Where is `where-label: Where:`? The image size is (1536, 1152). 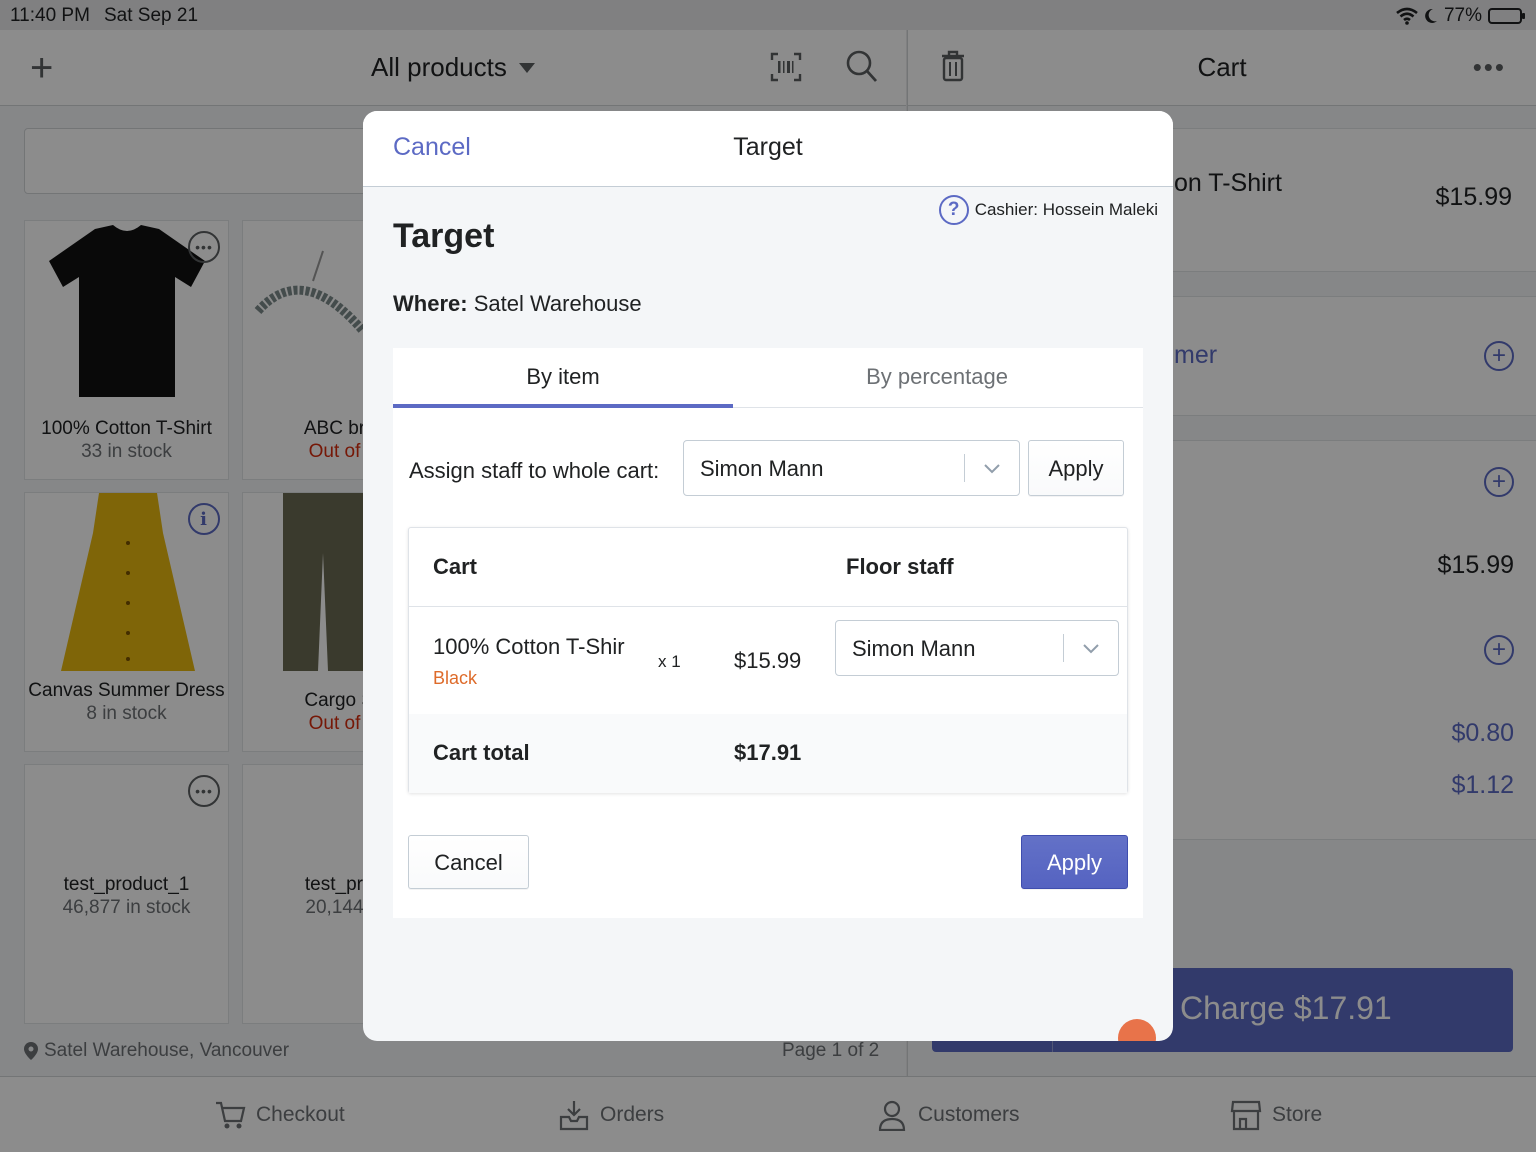
where-label: Where: is located at coordinates (430, 303).